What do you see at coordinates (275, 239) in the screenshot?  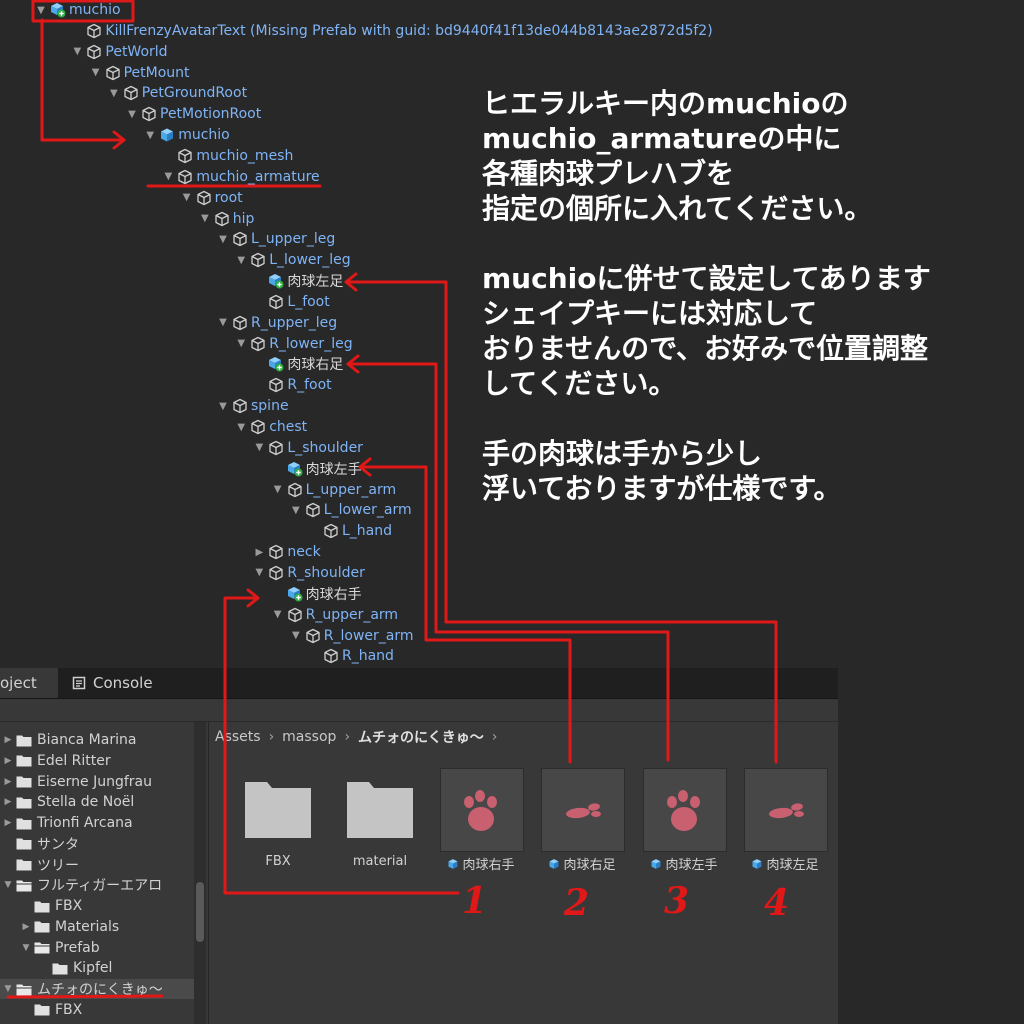 I see `hierarchy-item: ▼ L_upper_leg` at bounding box center [275, 239].